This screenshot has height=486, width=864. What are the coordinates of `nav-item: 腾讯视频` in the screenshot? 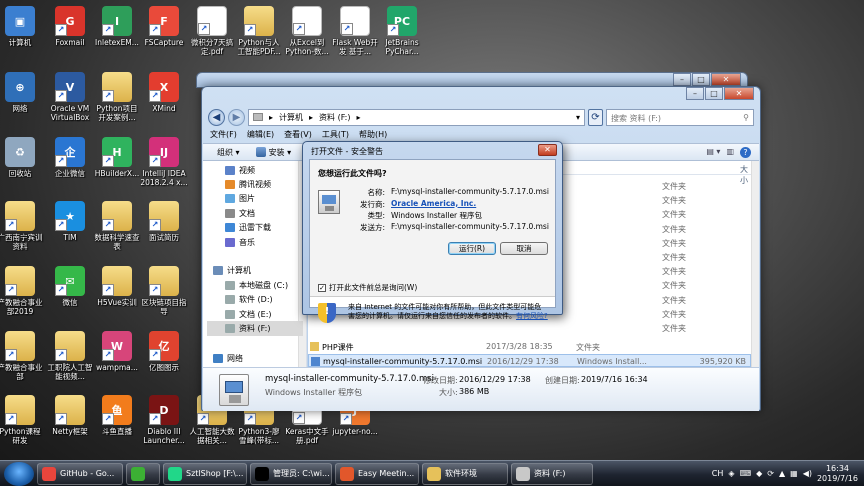 It's located at (248, 184).